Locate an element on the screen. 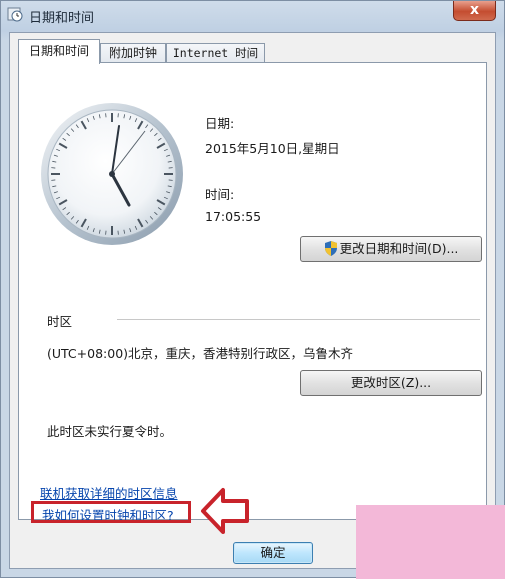 Image resolution: width=505 pixels, height=579 pixels. button-label: 确定 is located at coordinates (272, 552).